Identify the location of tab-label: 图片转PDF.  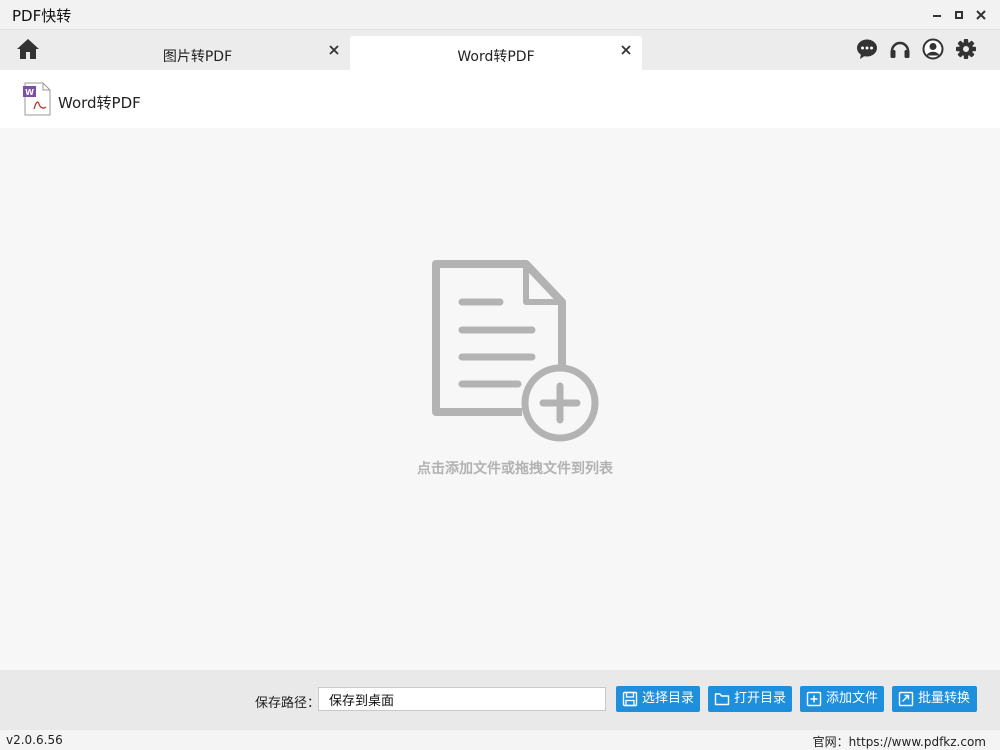
(197, 57).